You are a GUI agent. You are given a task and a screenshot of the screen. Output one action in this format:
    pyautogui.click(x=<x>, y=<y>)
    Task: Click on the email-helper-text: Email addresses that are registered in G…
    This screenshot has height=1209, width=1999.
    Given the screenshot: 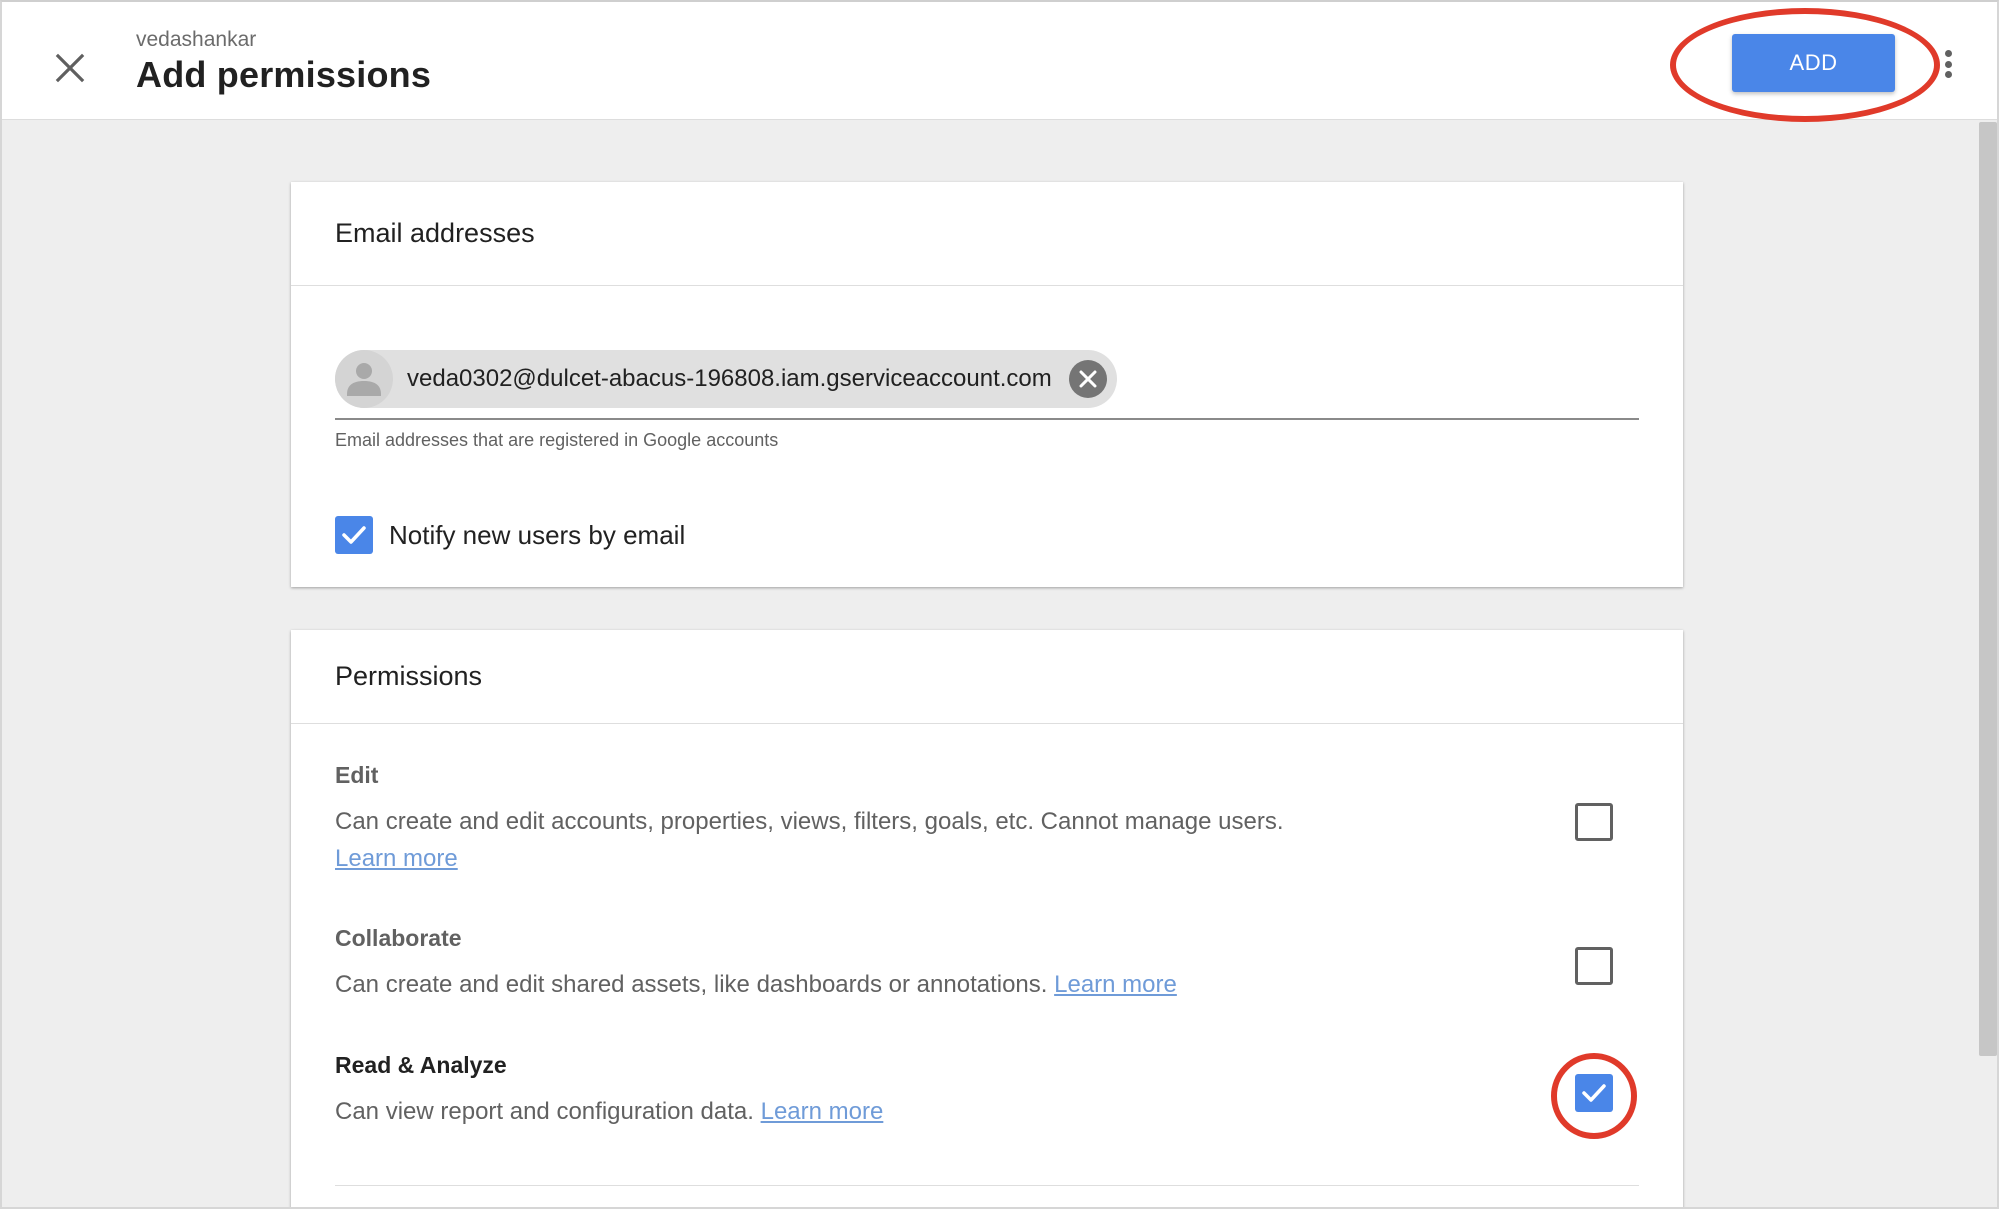 What is the action you would take?
    pyautogui.click(x=557, y=440)
    